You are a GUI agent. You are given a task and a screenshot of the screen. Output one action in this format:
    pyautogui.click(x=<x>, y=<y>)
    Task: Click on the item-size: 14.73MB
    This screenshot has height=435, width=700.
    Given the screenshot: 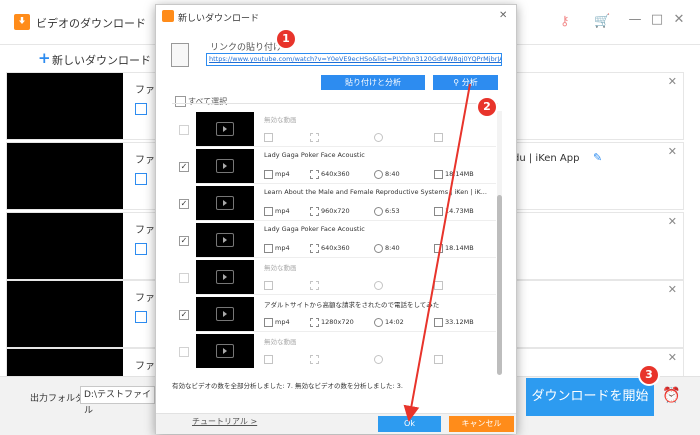 What is the action you would take?
    pyautogui.click(x=459, y=211)
    